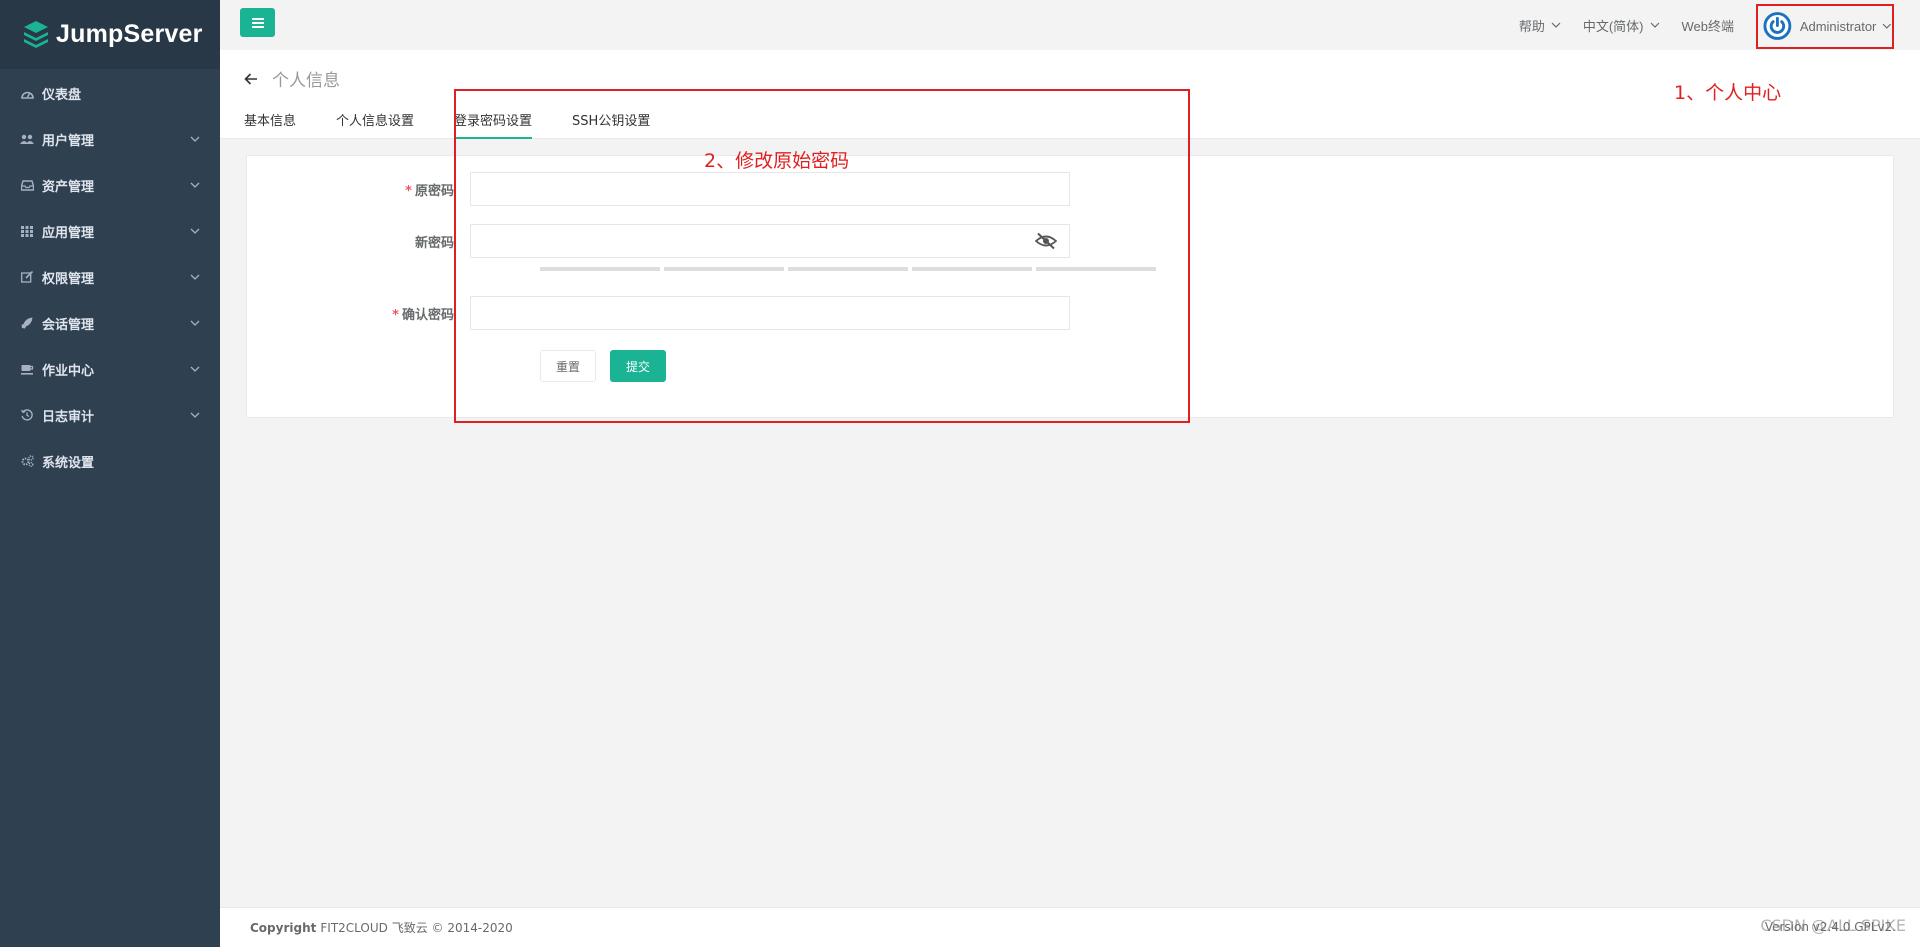  I want to click on sidebar-item-label: 系统设置, so click(68, 463).